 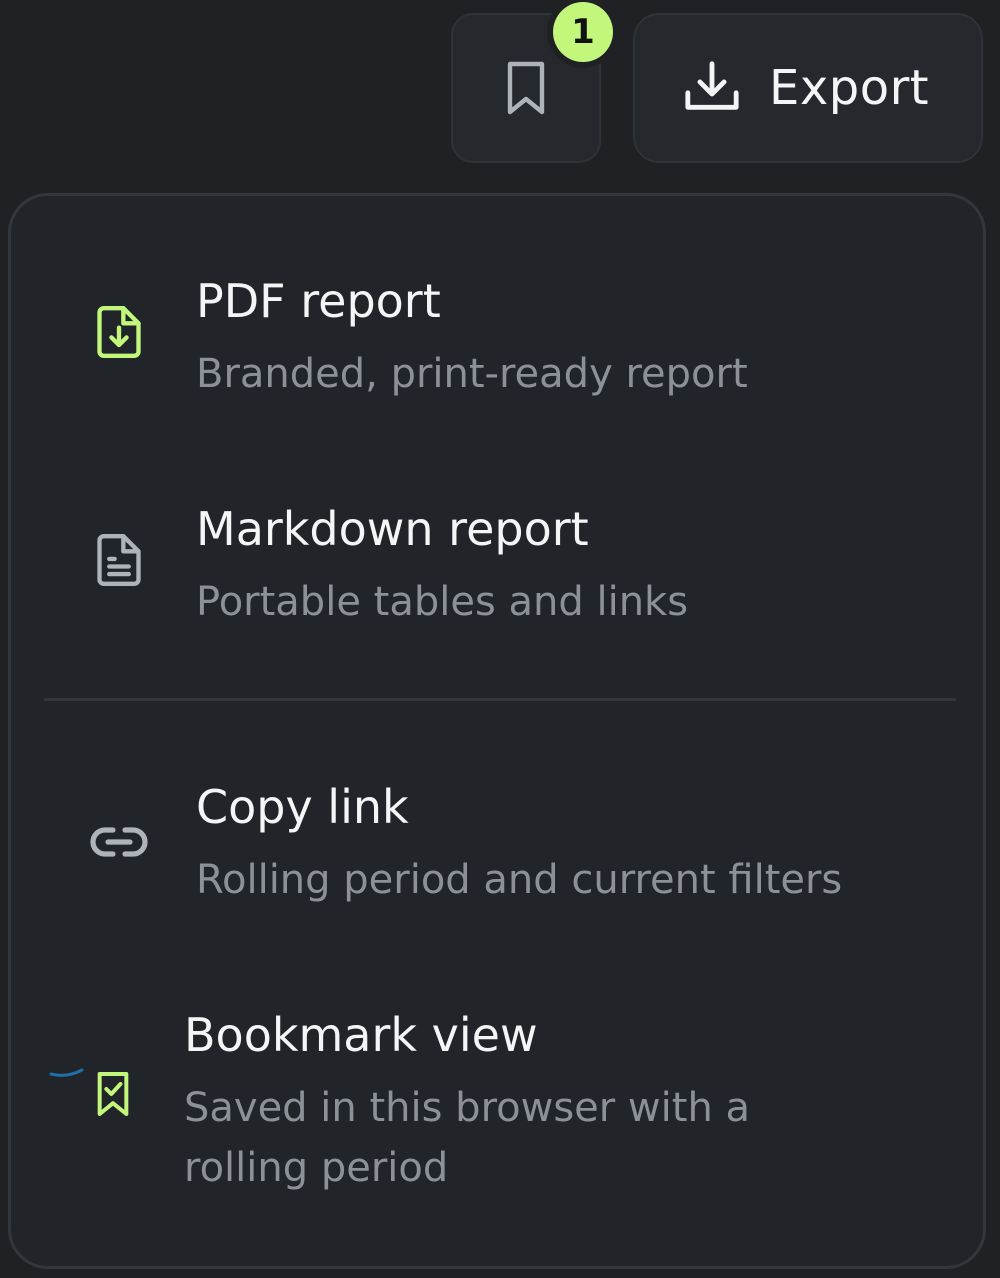 What do you see at coordinates (361, 1035) in the screenshot?
I see `menu-item-title: Bookmark view` at bounding box center [361, 1035].